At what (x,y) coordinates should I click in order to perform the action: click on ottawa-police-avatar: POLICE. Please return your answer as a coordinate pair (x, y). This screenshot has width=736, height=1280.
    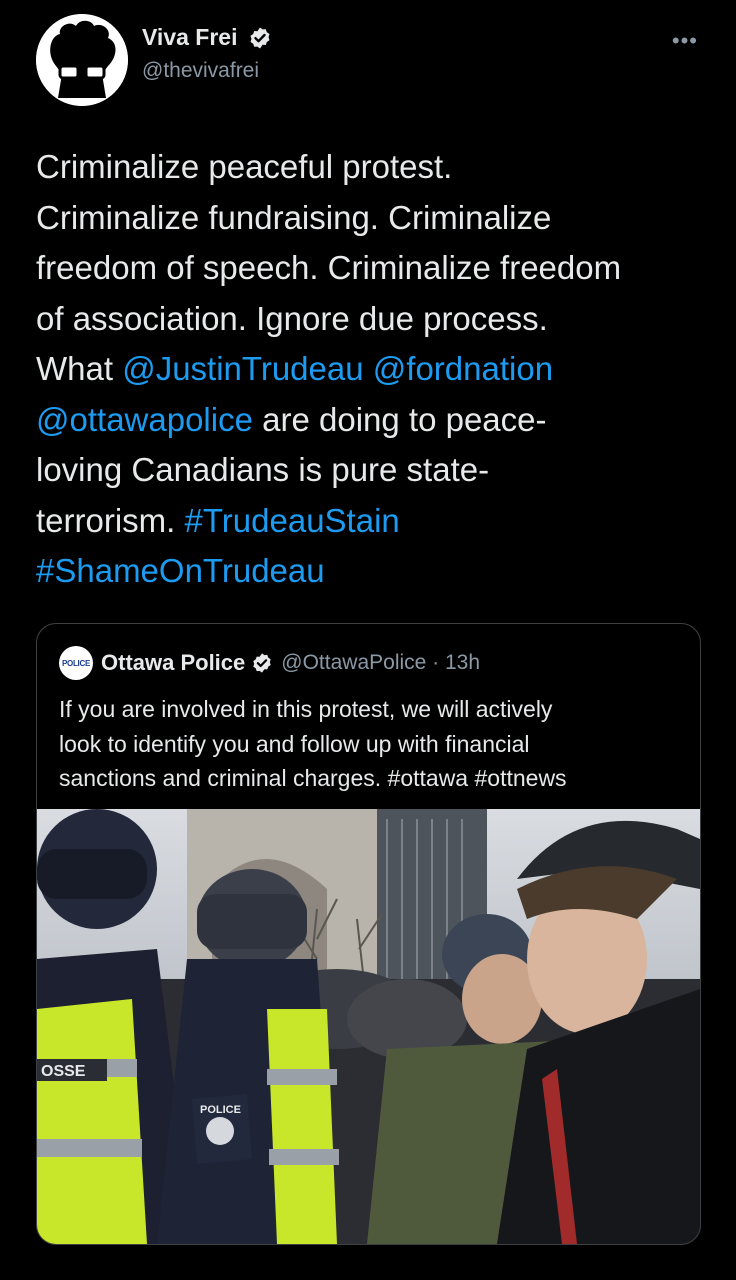
    Looking at the image, I should click on (76, 663).